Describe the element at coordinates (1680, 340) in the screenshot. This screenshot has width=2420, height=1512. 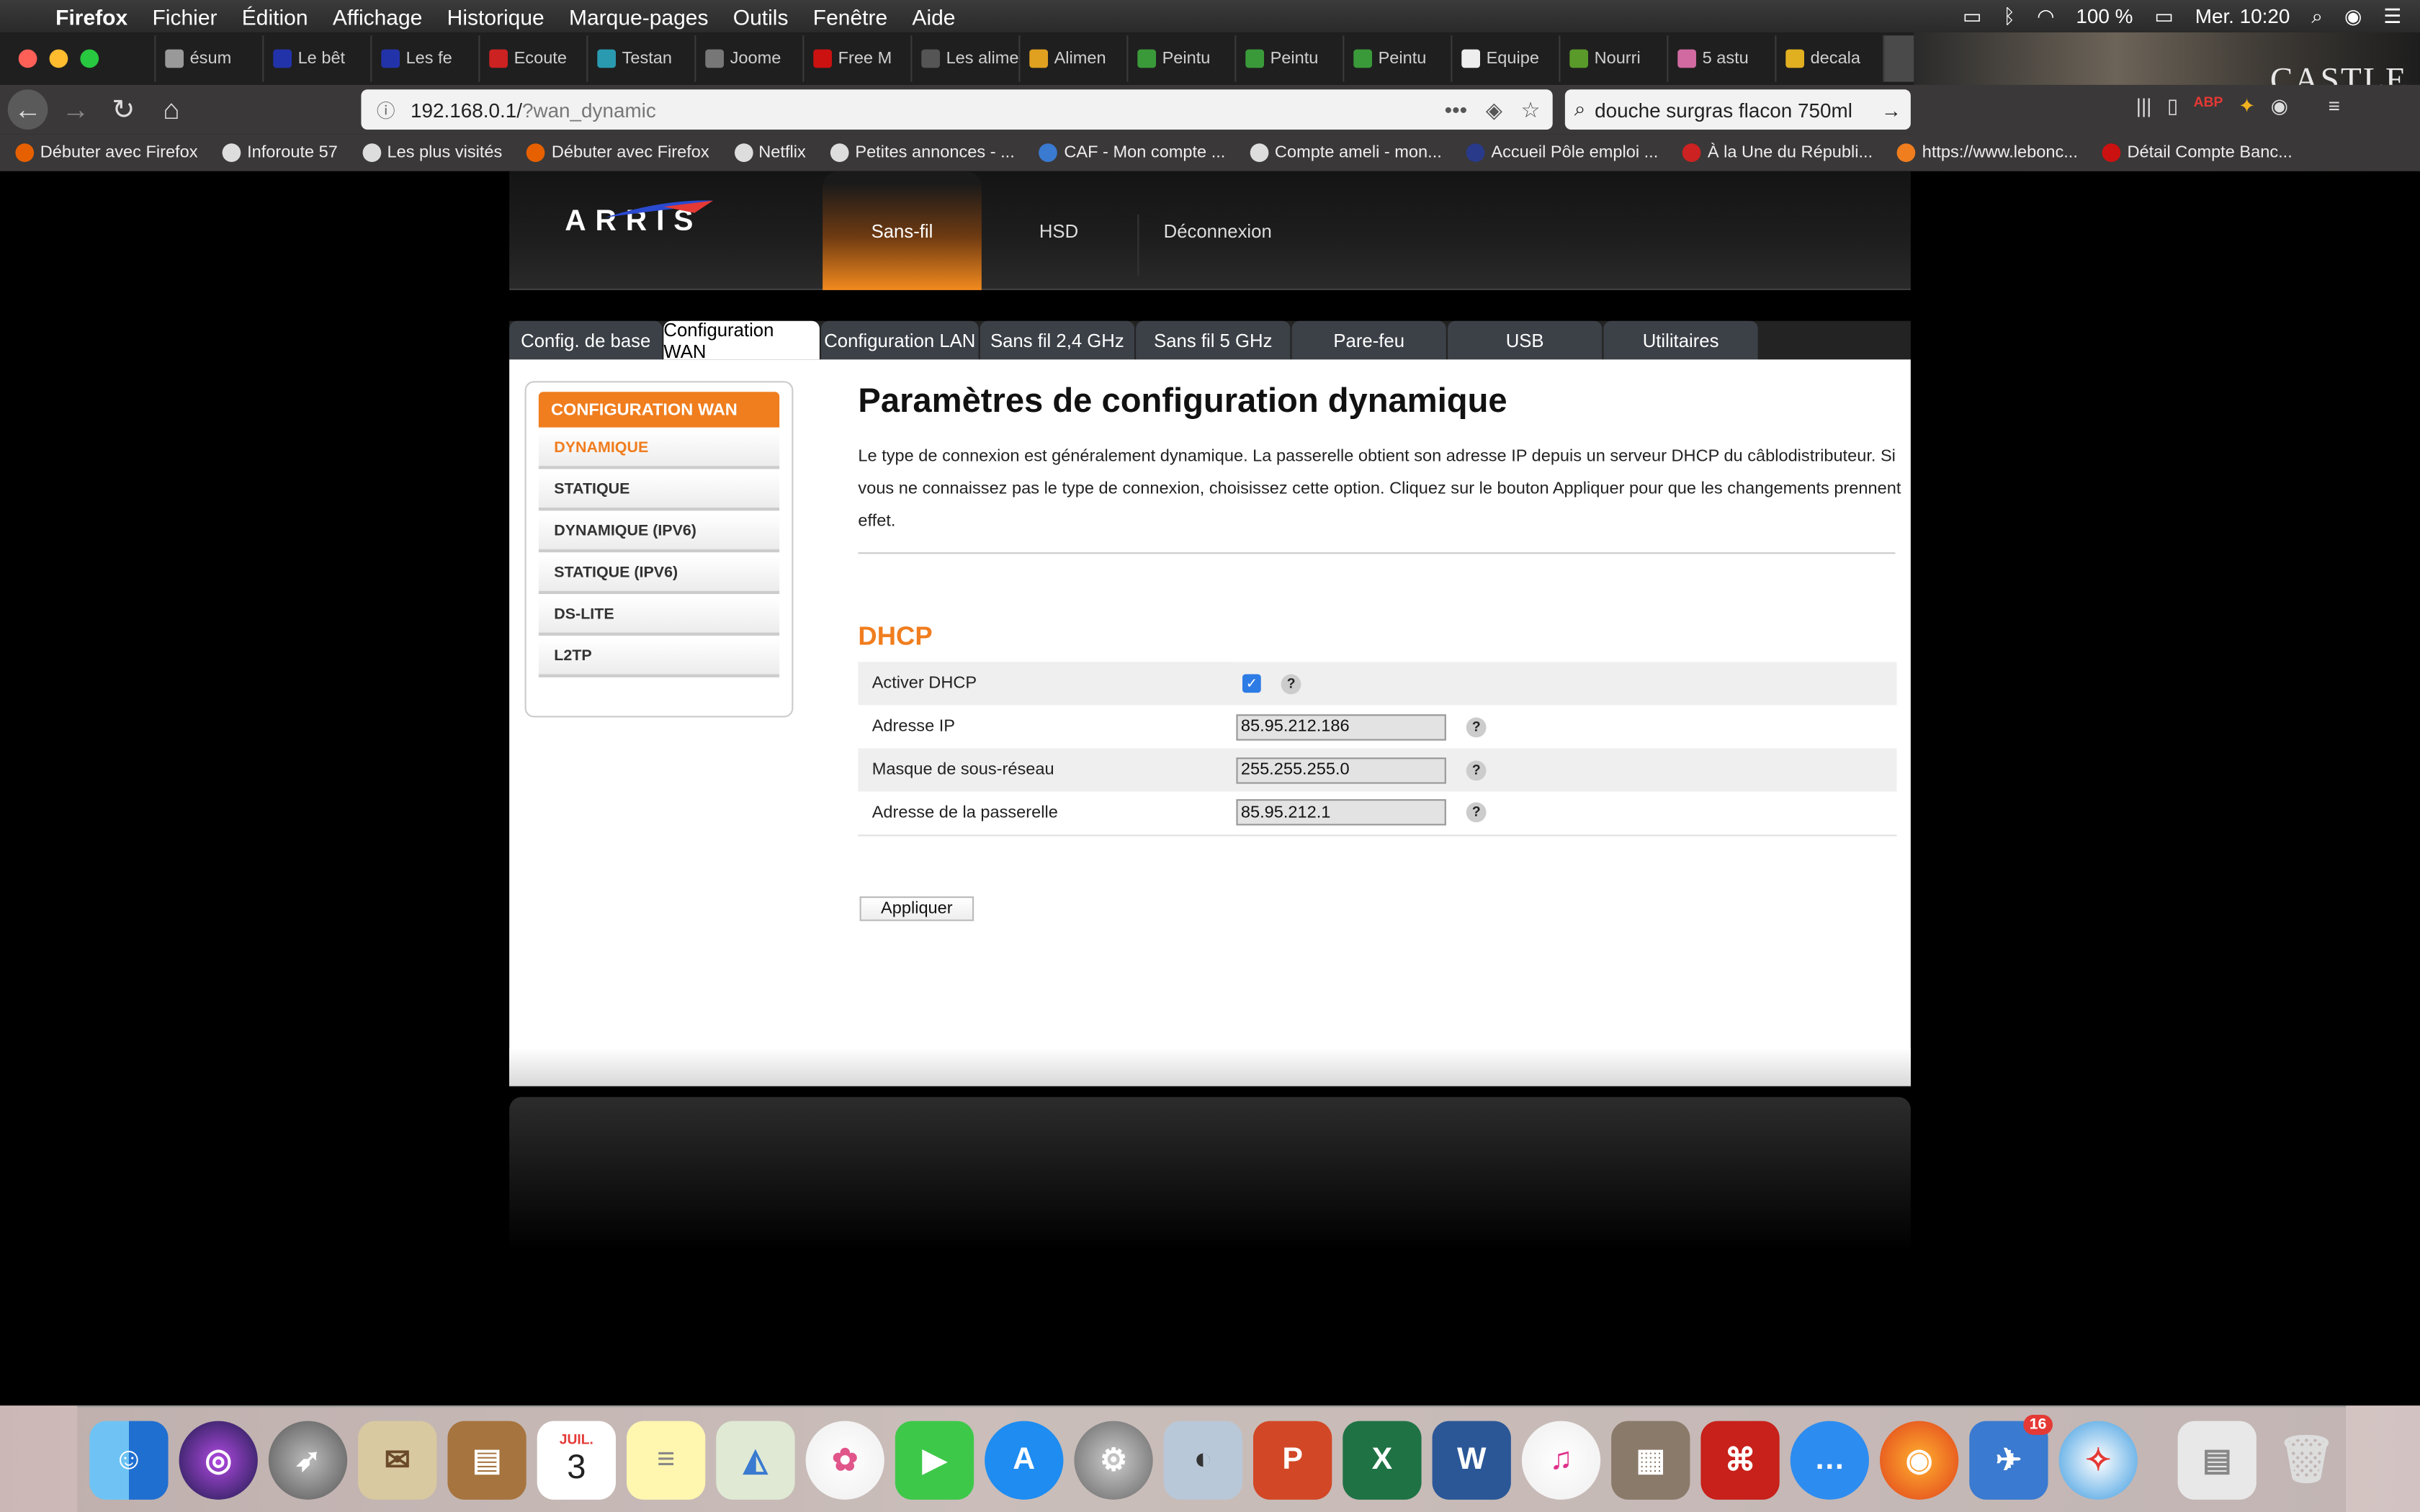
I see `tab-utilitaires: Utilitaires` at that location.